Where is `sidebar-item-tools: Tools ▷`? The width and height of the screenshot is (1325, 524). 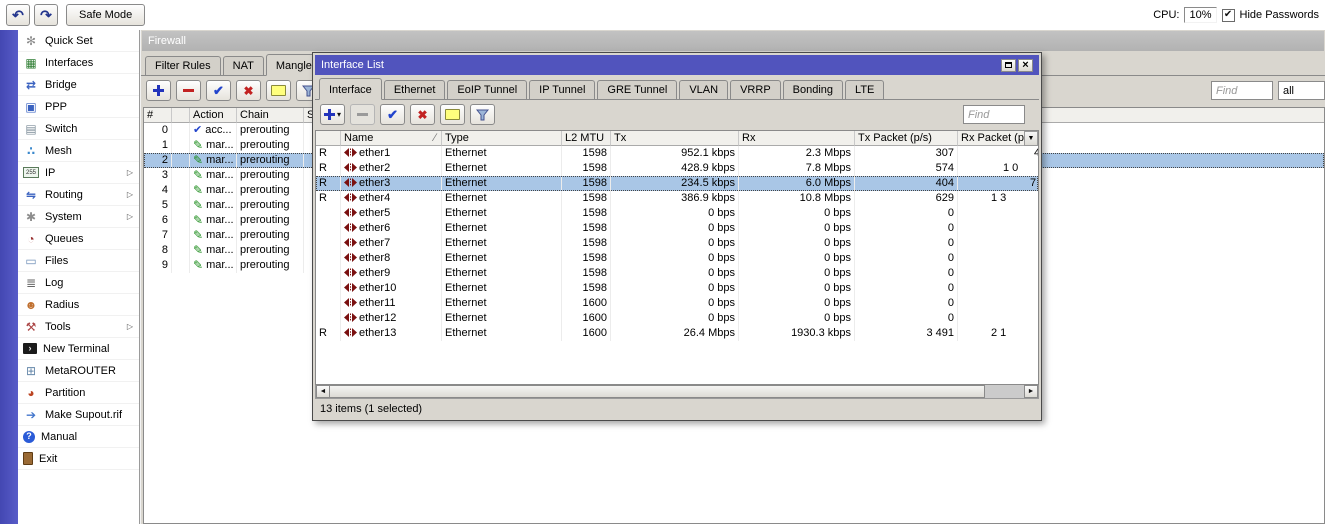 sidebar-item-tools: Tools ▷ is located at coordinates (78, 327).